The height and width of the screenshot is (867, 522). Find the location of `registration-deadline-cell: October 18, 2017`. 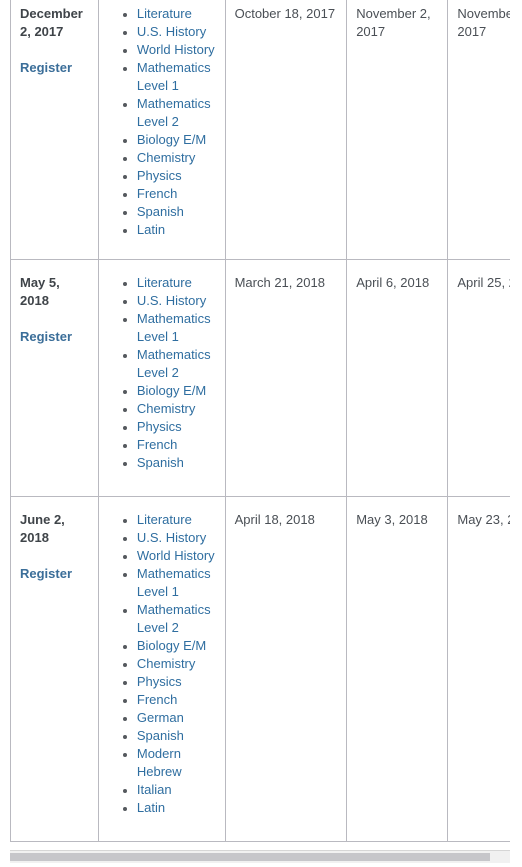

registration-deadline-cell: October 18, 2017 is located at coordinates (286, 130).